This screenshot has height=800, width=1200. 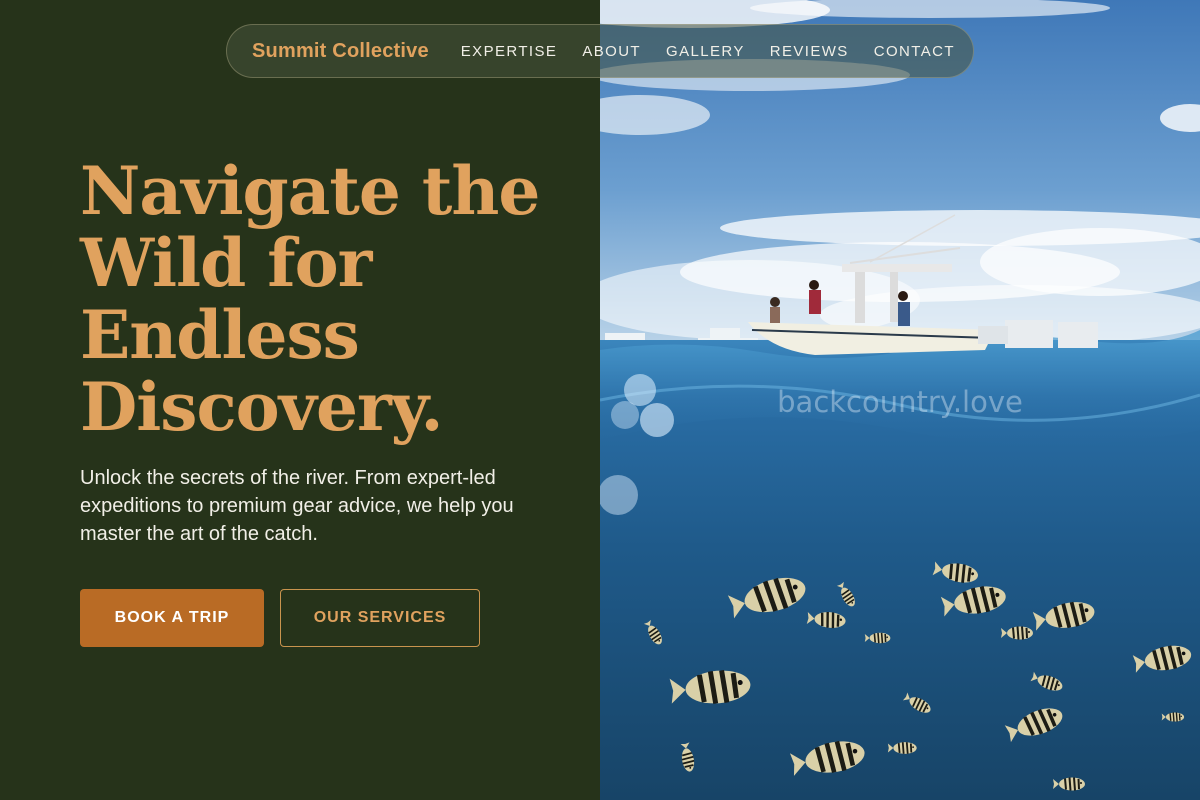 I want to click on nav-link-contact: CONTACT, so click(x=914, y=51).